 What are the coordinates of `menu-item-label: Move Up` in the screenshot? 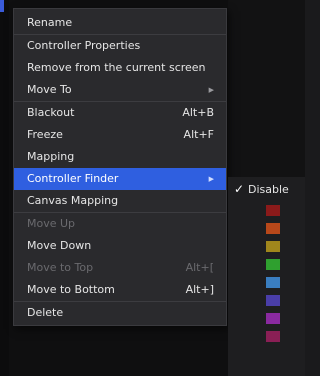 It's located at (51, 223).